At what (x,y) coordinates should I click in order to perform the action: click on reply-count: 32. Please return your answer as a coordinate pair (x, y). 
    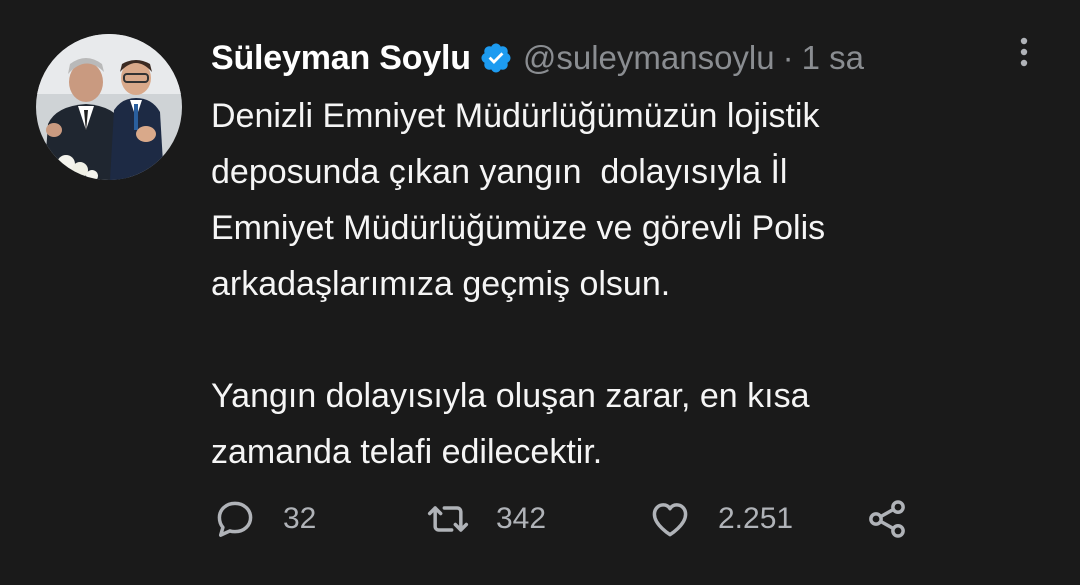
    Looking at the image, I should click on (300, 518).